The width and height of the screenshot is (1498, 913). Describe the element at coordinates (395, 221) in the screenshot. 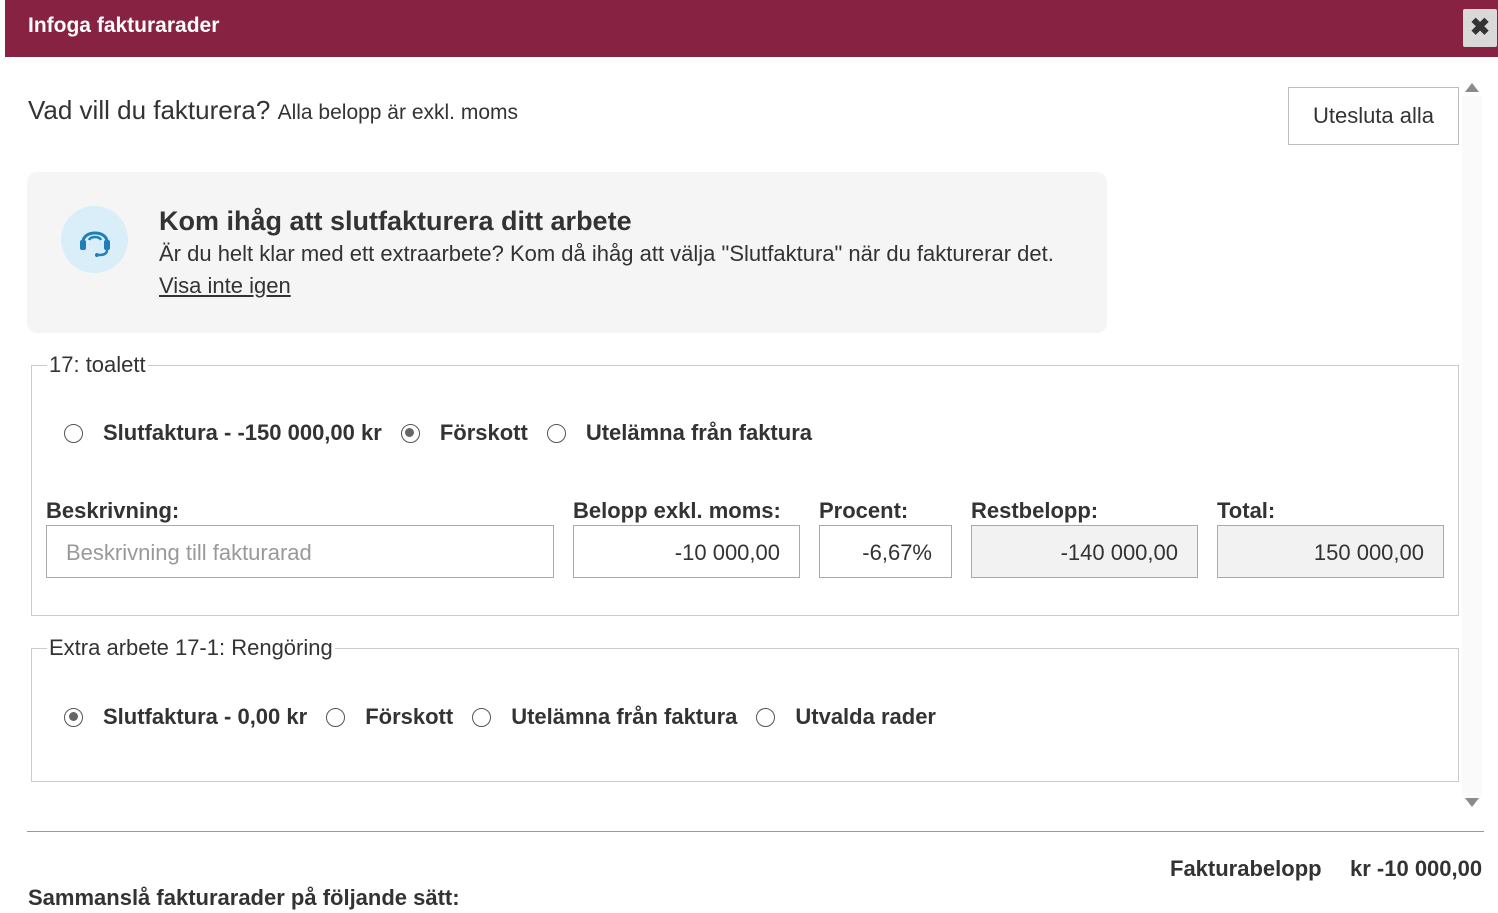

I see `reminder-title: Kom ihåg att slutfakturera ditt arbete` at that location.